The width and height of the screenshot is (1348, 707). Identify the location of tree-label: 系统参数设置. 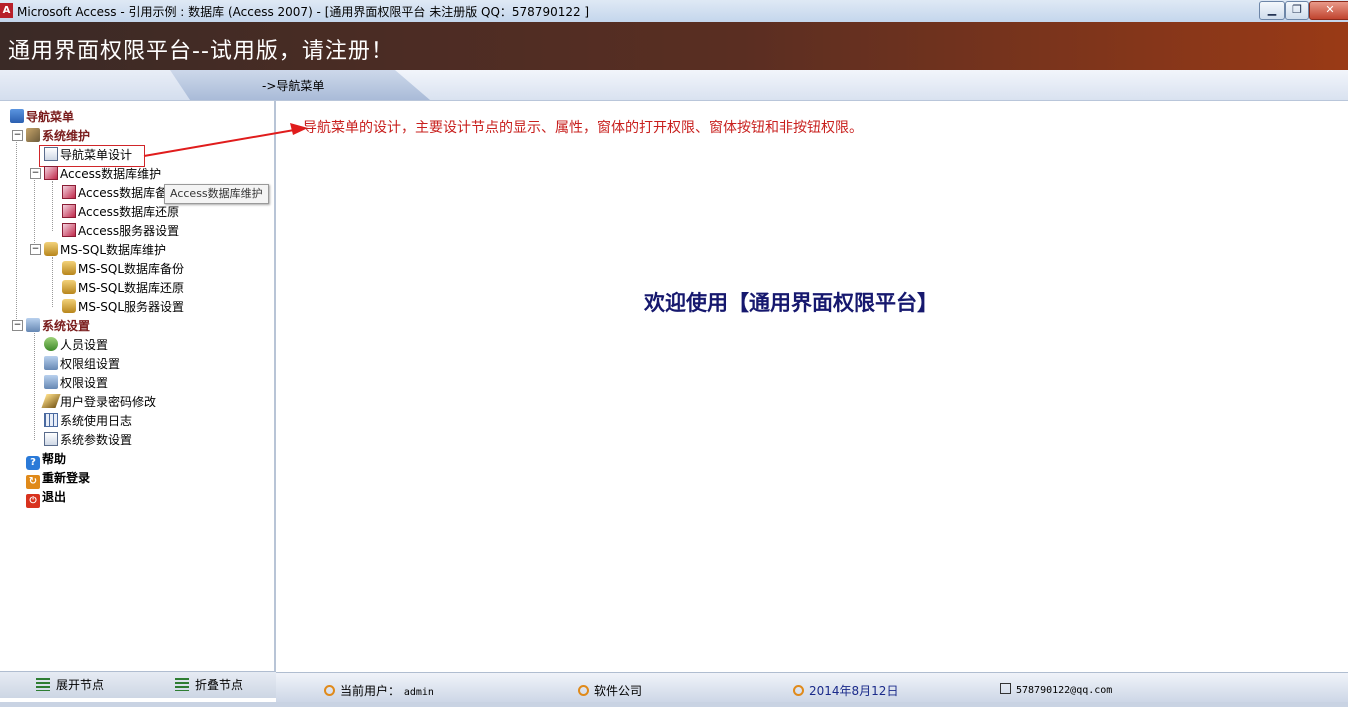
(96, 440).